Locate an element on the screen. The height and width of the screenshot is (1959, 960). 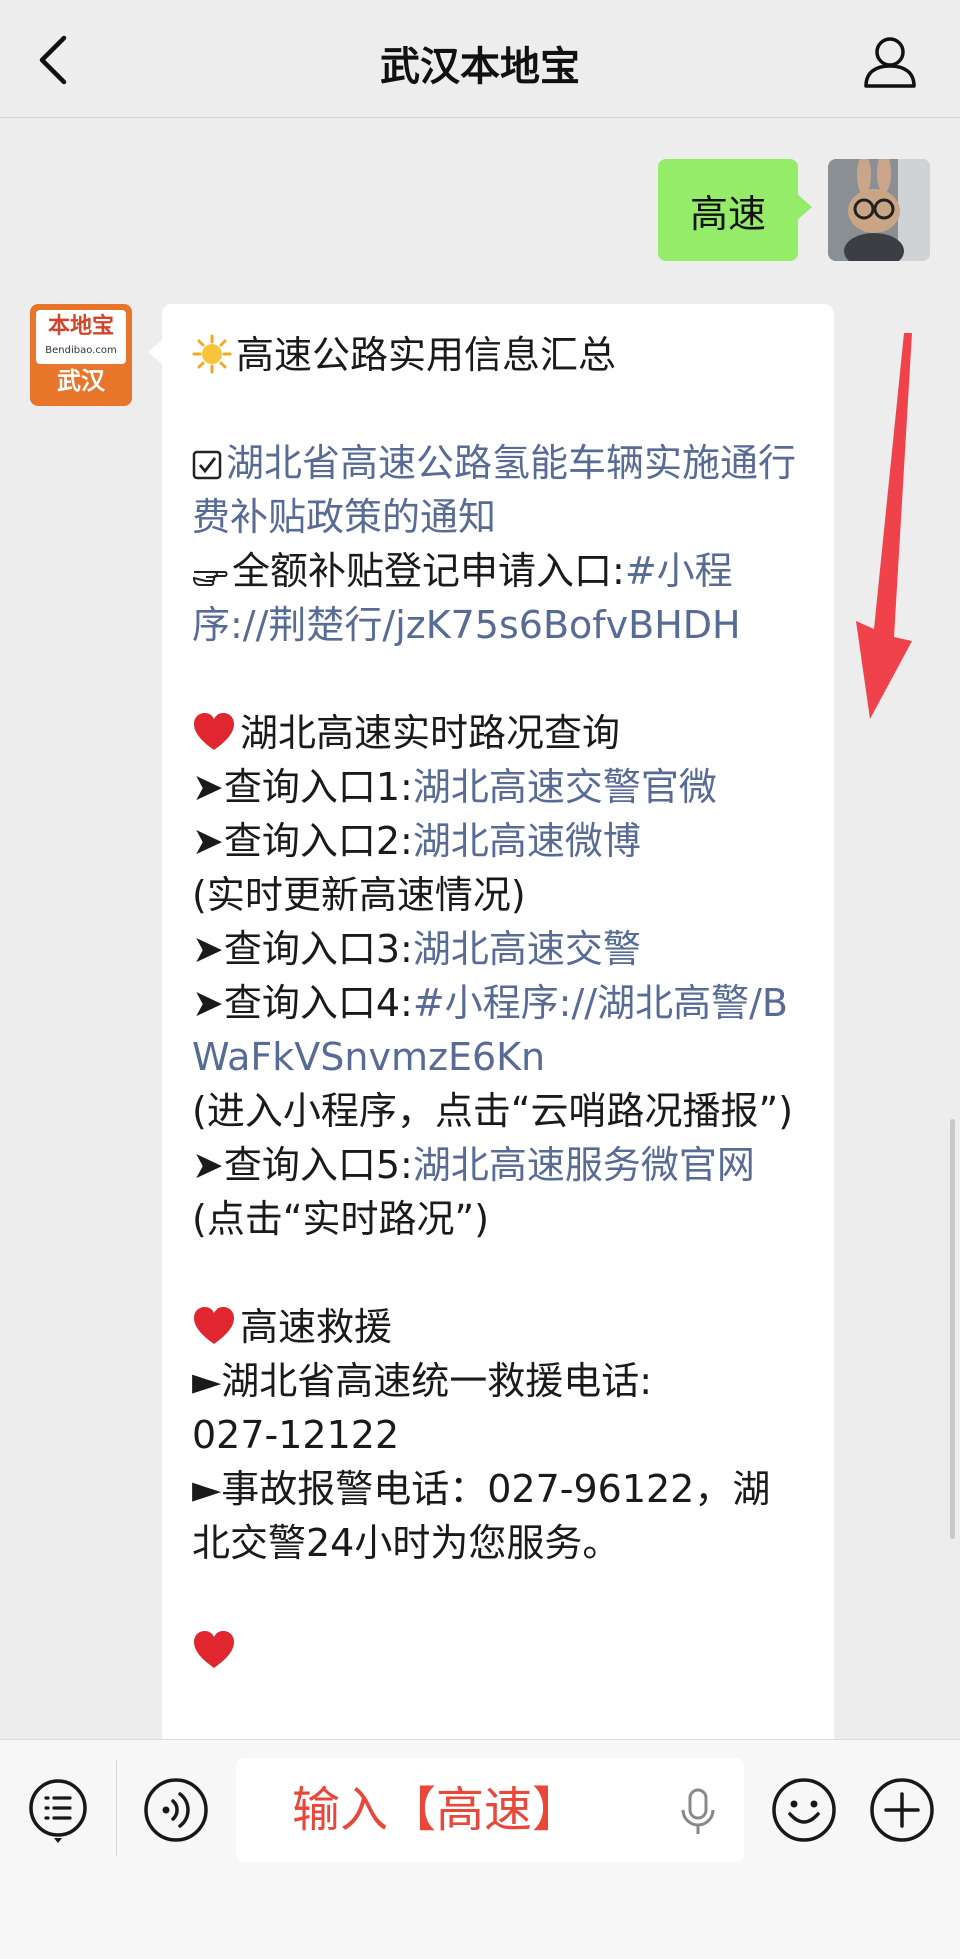
entry-2: ➤查询入口2:湖北高速微博 is located at coordinates (500, 841).